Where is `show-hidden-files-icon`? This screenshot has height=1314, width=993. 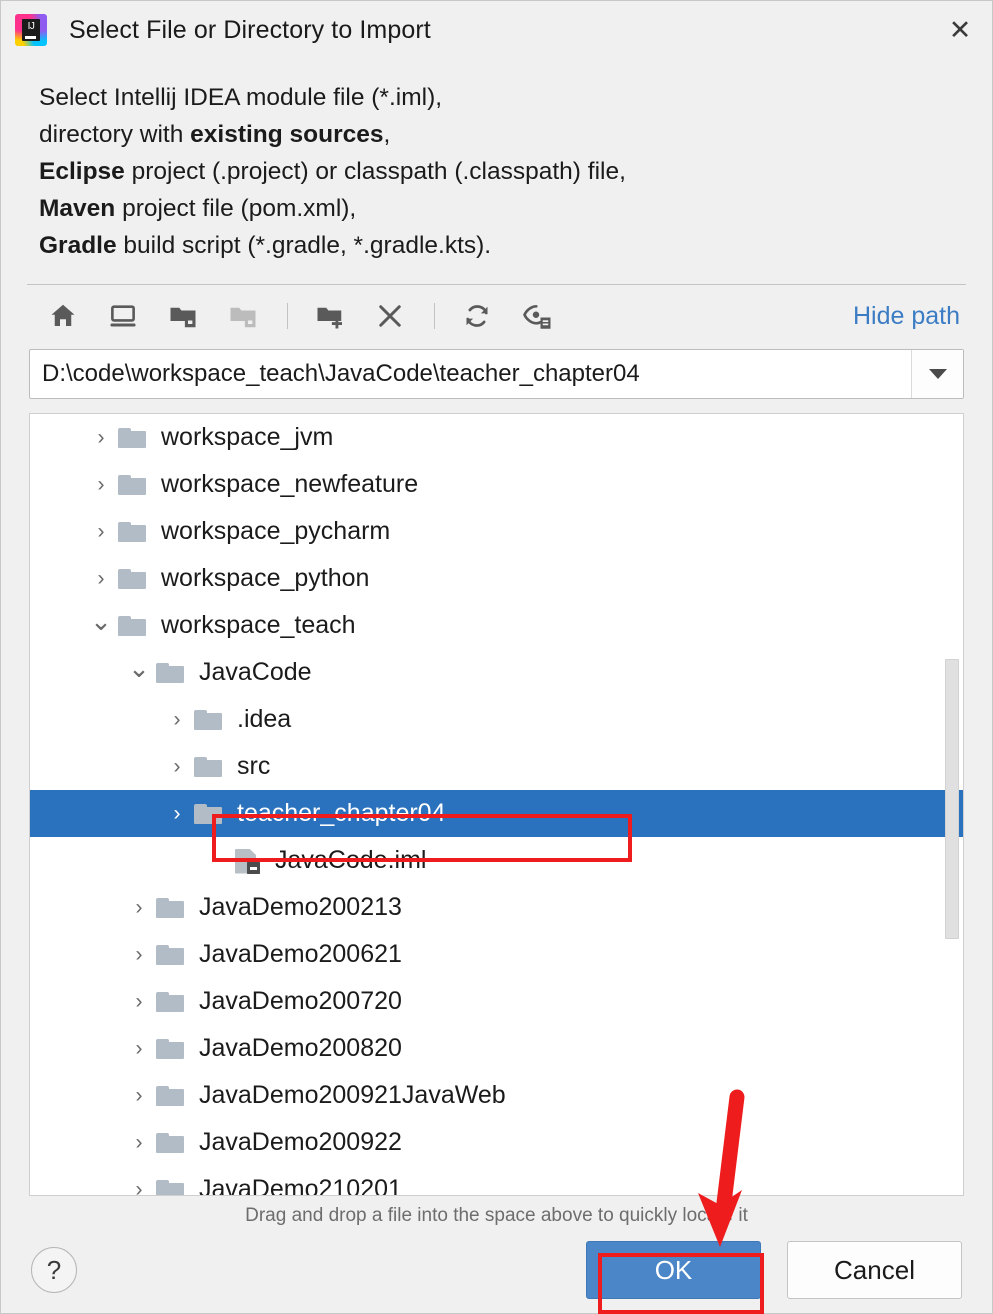
show-hidden-files-icon is located at coordinates (537, 316).